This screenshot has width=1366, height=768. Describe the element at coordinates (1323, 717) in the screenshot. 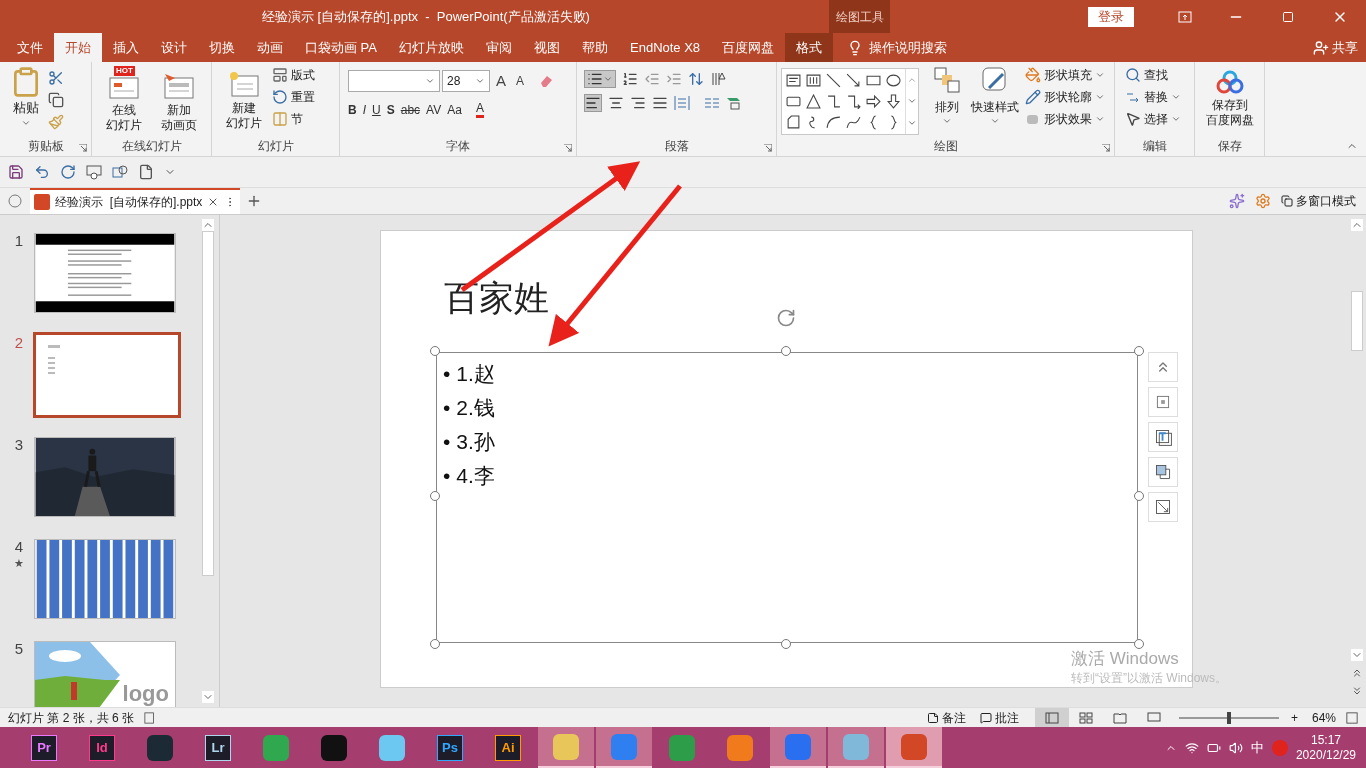

I see `zoom-level: 64%` at that location.